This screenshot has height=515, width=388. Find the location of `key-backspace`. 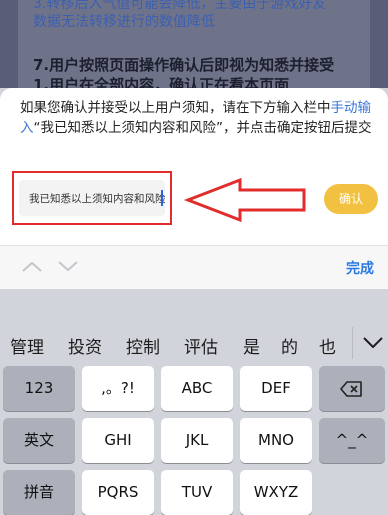

key-backspace is located at coordinates (352, 388).